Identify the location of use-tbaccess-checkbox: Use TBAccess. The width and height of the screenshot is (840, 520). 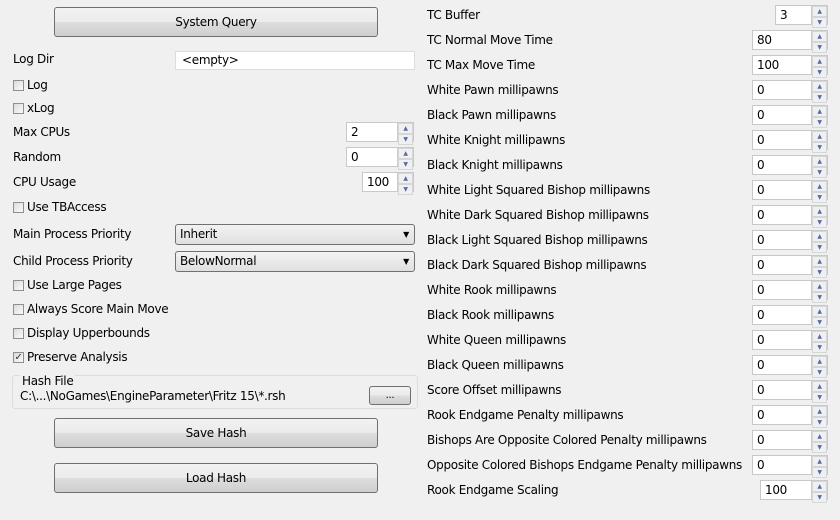
(60, 207).